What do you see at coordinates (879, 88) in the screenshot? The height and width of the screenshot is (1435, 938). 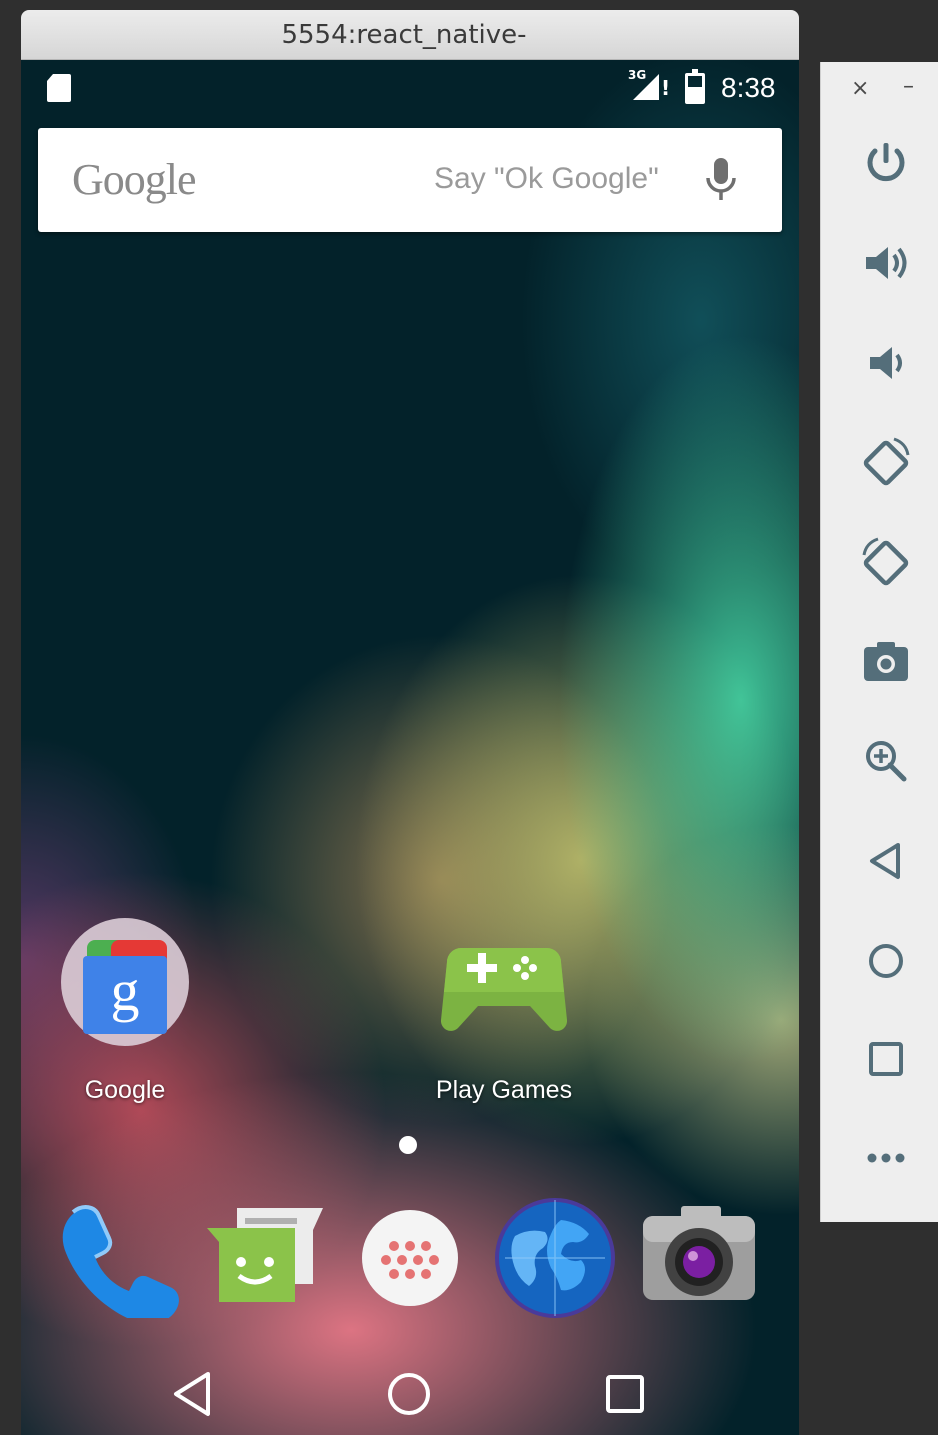 I see `panel-window-controls: × –` at bounding box center [879, 88].